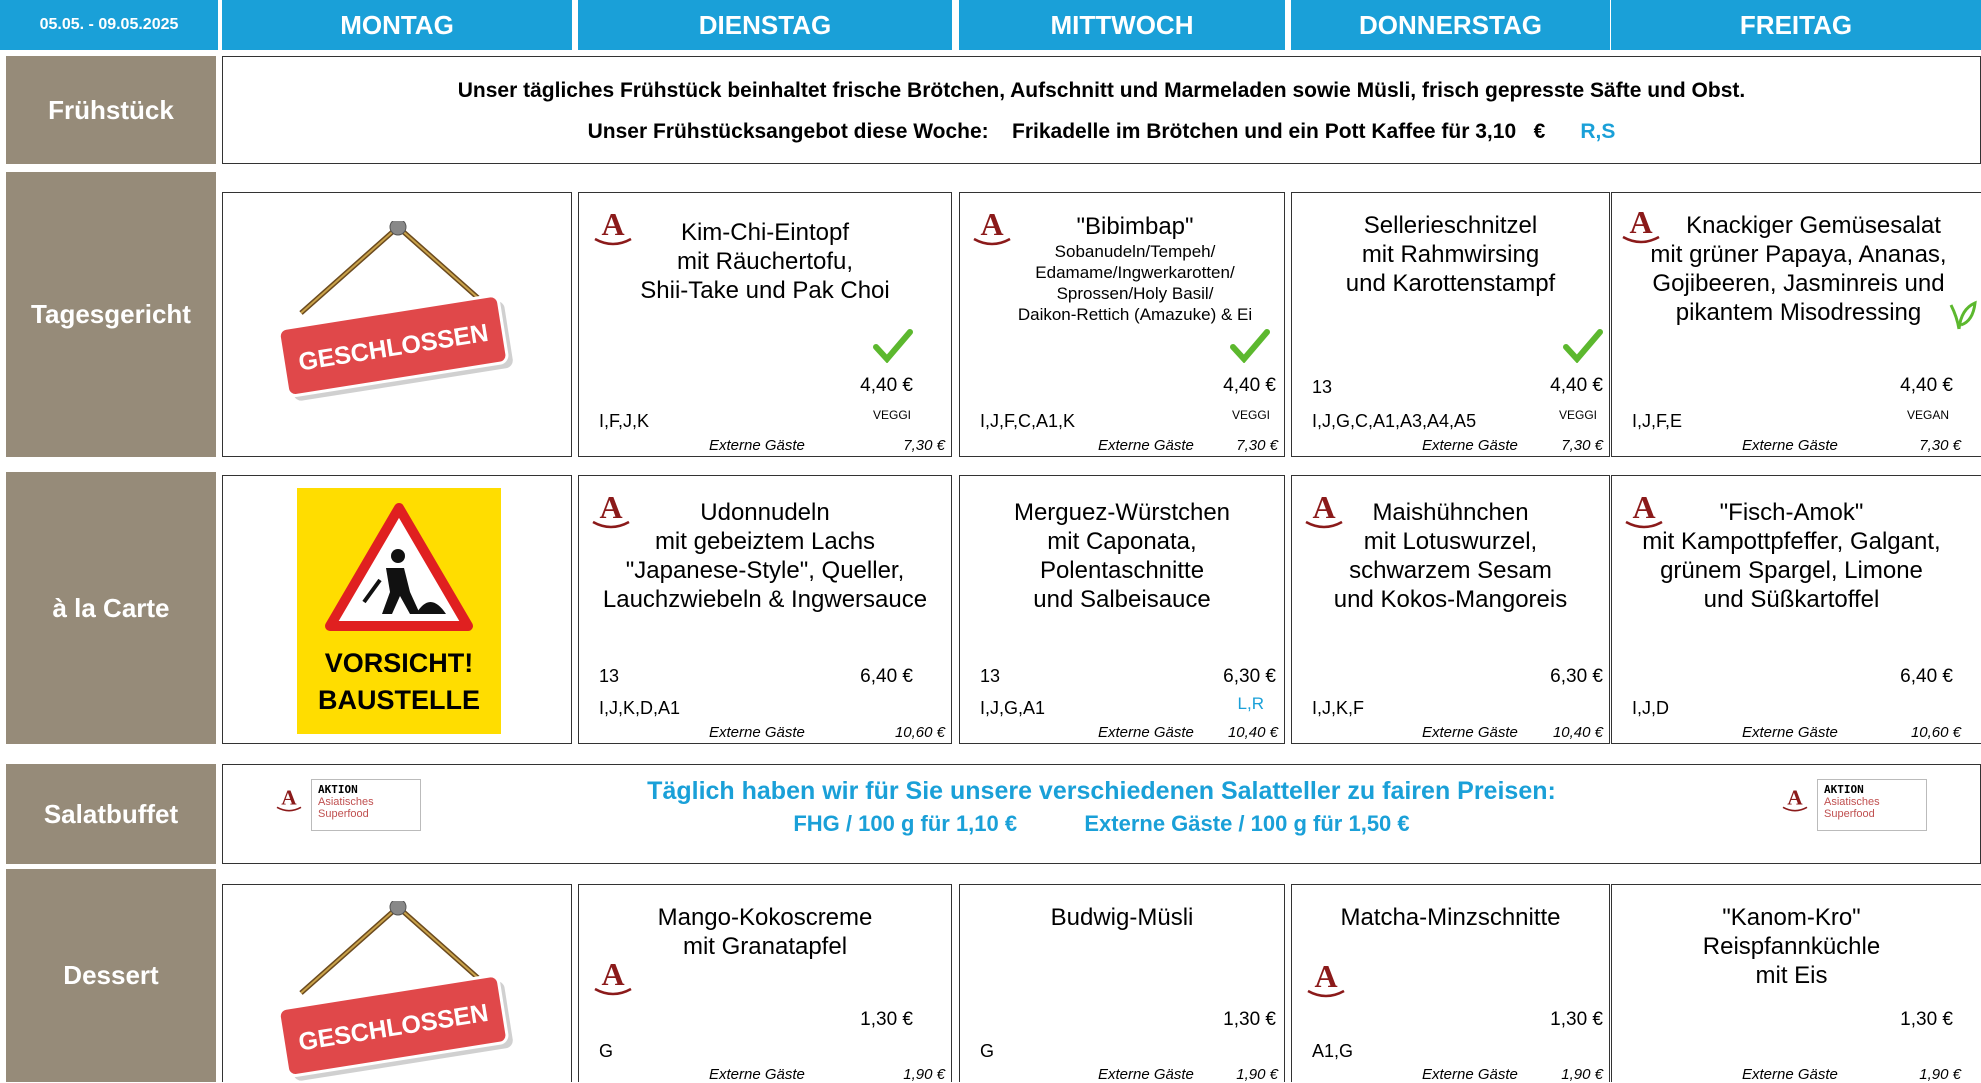  Describe the element at coordinates (1028, 421) in the screenshot. I see `allergens: I,J,F,C,A1,K` at that location.